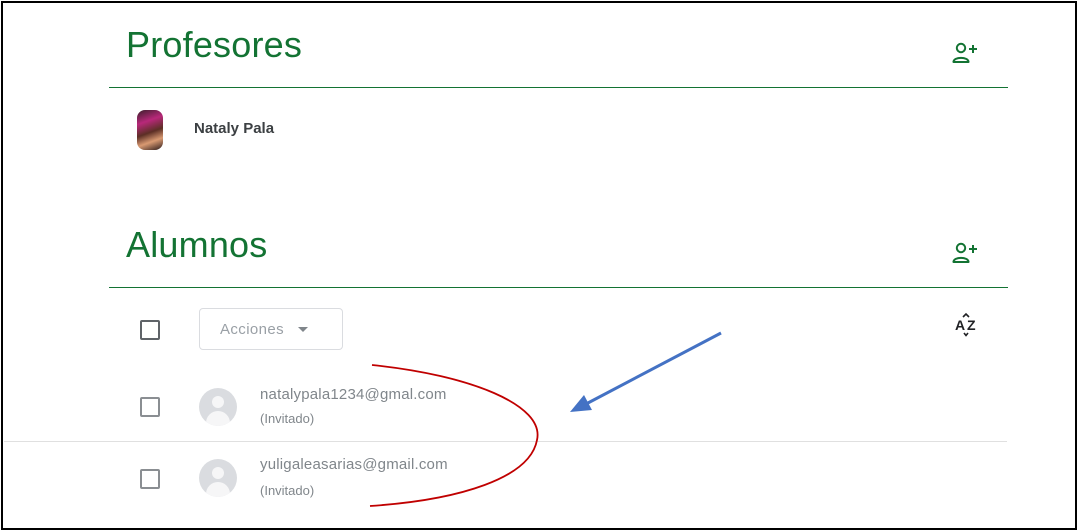 This screenshot has height=530, width=1078. Describe the element at coordinates (234, 128) in the screenshot. I see `teacher-name: Nataly Pala` at that location.